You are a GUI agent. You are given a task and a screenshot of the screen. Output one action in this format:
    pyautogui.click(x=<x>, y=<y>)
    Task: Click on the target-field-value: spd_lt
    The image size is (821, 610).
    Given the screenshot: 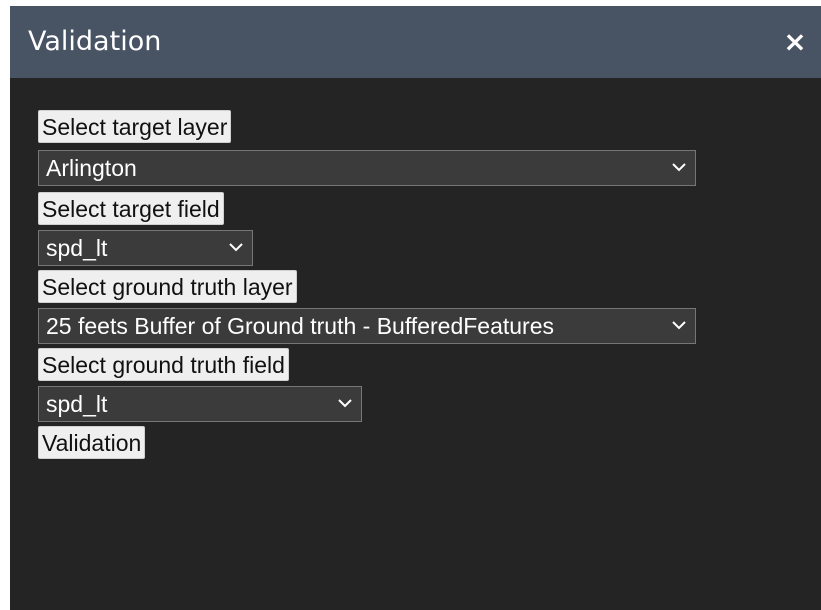 What is the action you would take?
    pyautogui.click(x=77, y=248)
    